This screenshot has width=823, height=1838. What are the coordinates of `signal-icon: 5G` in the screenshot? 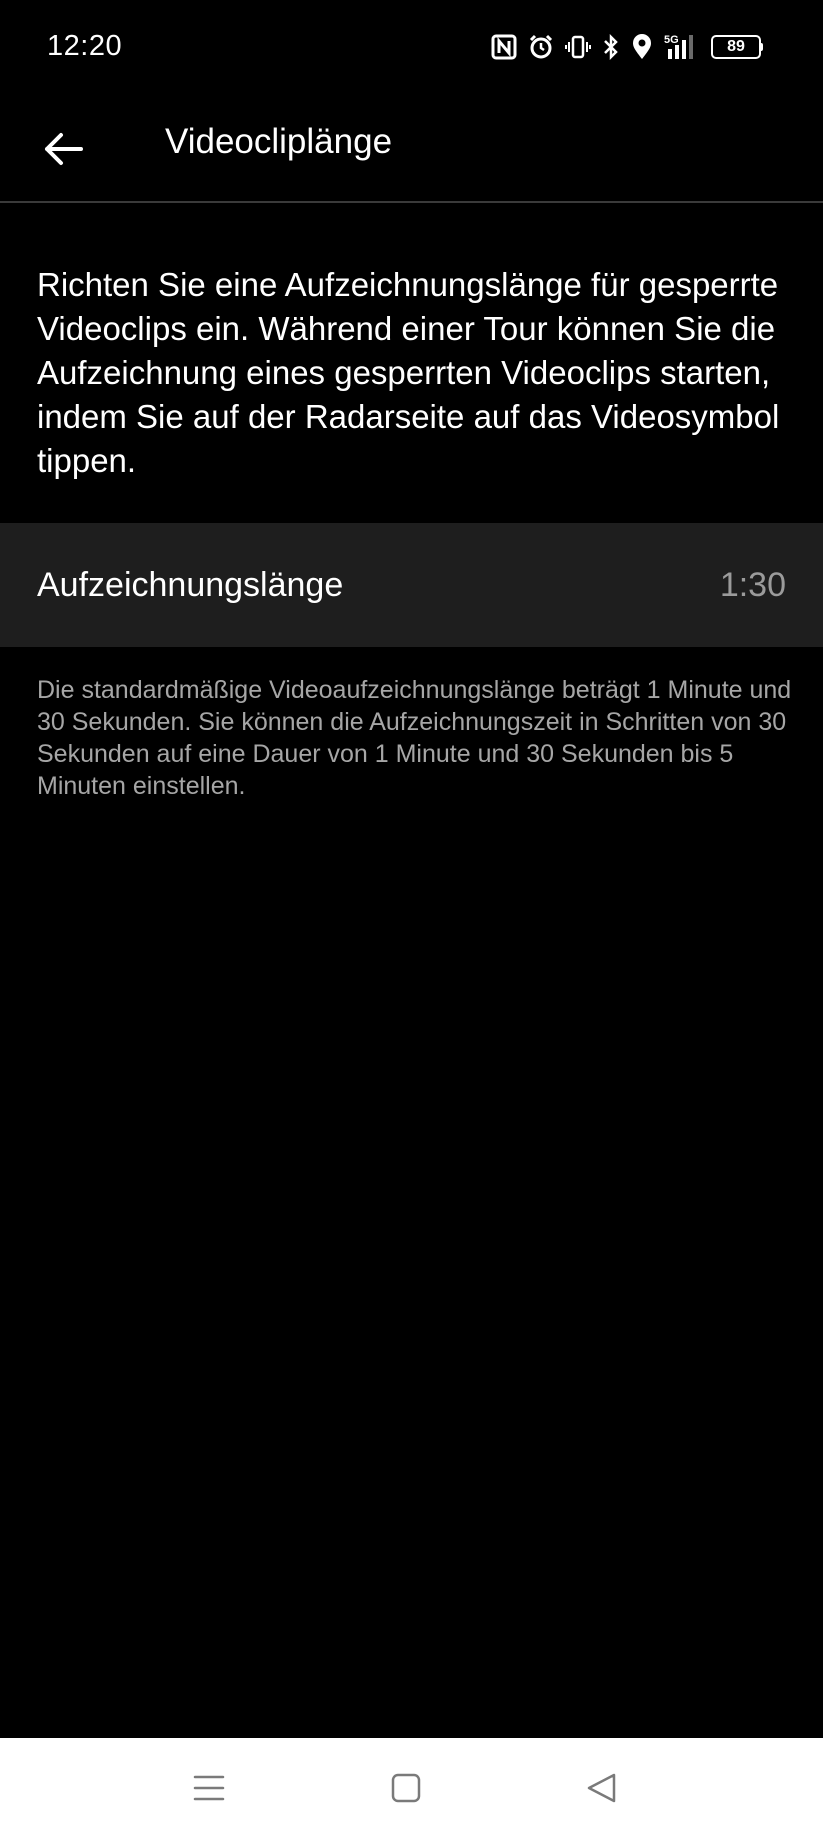 It's located at (682, 47).